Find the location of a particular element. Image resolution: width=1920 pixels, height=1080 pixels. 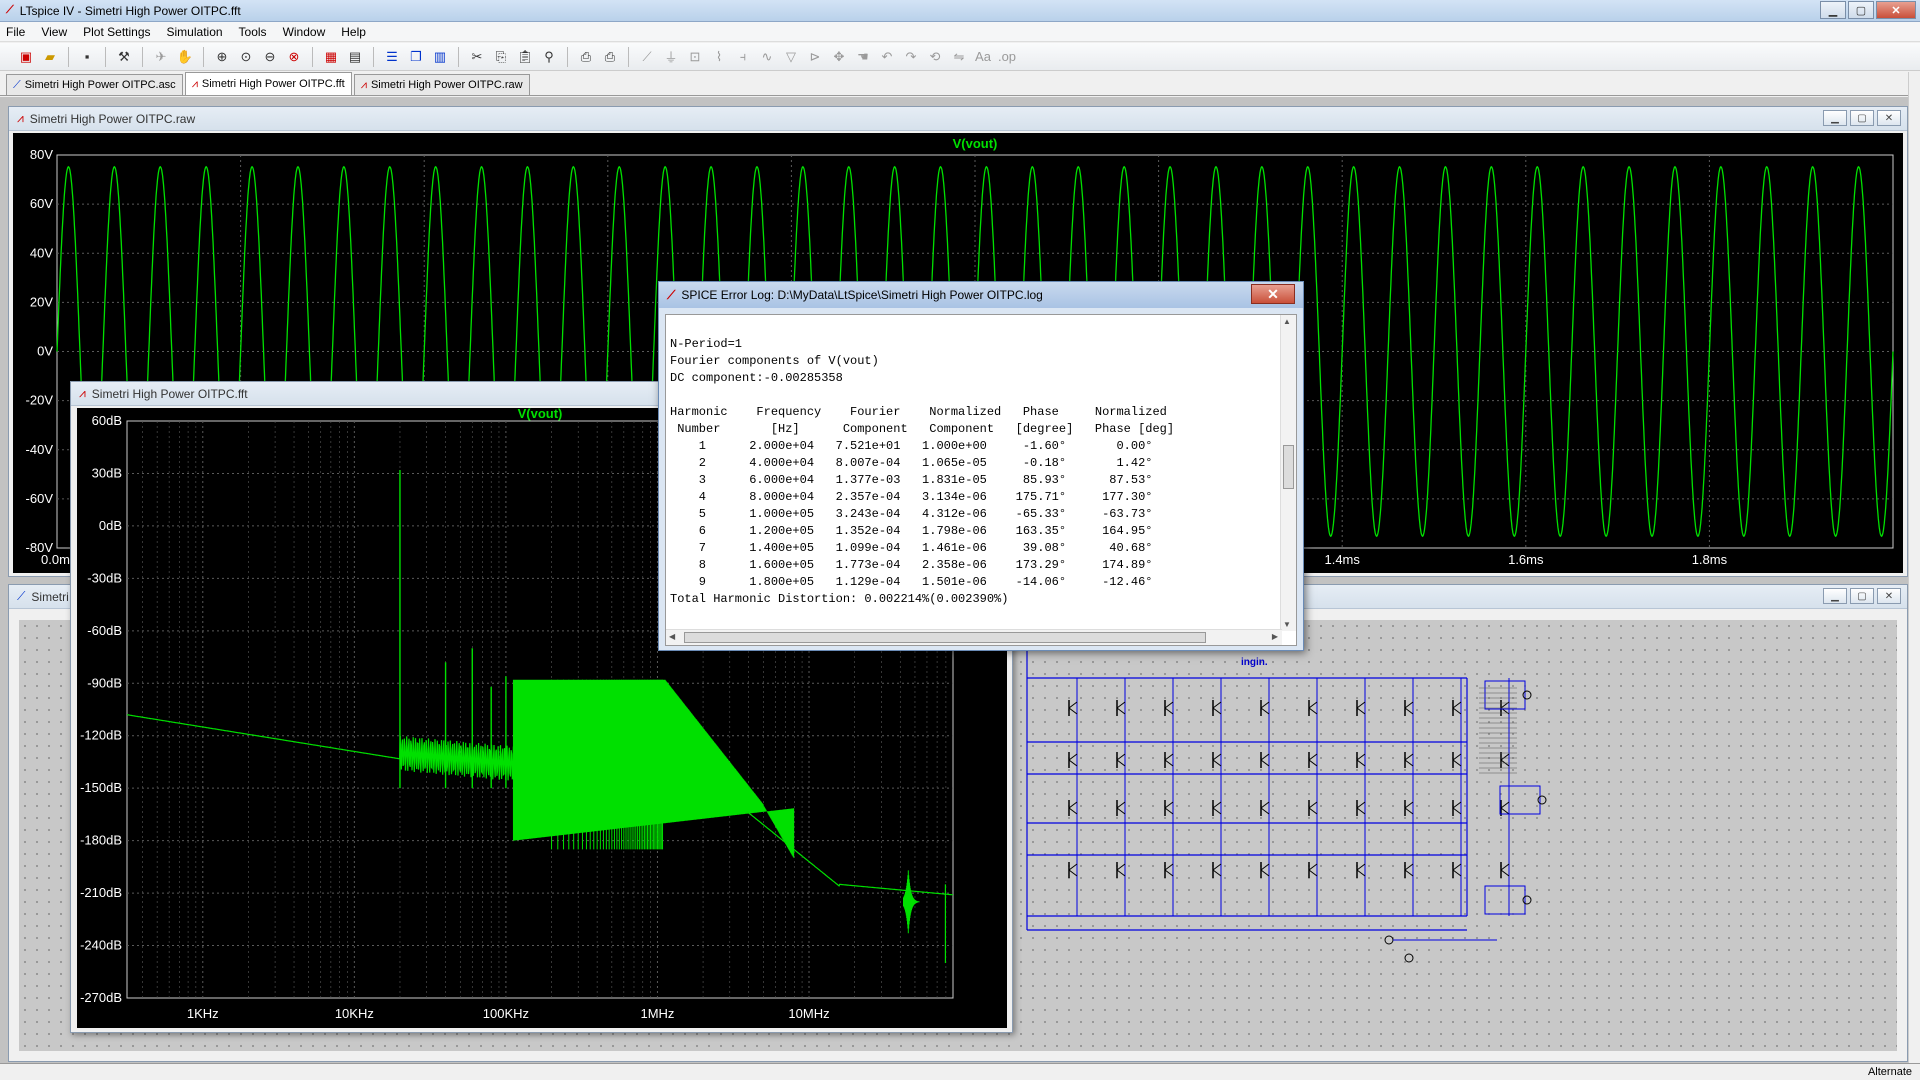

undo-icon: ↶ is located at coordinates (887, 57).